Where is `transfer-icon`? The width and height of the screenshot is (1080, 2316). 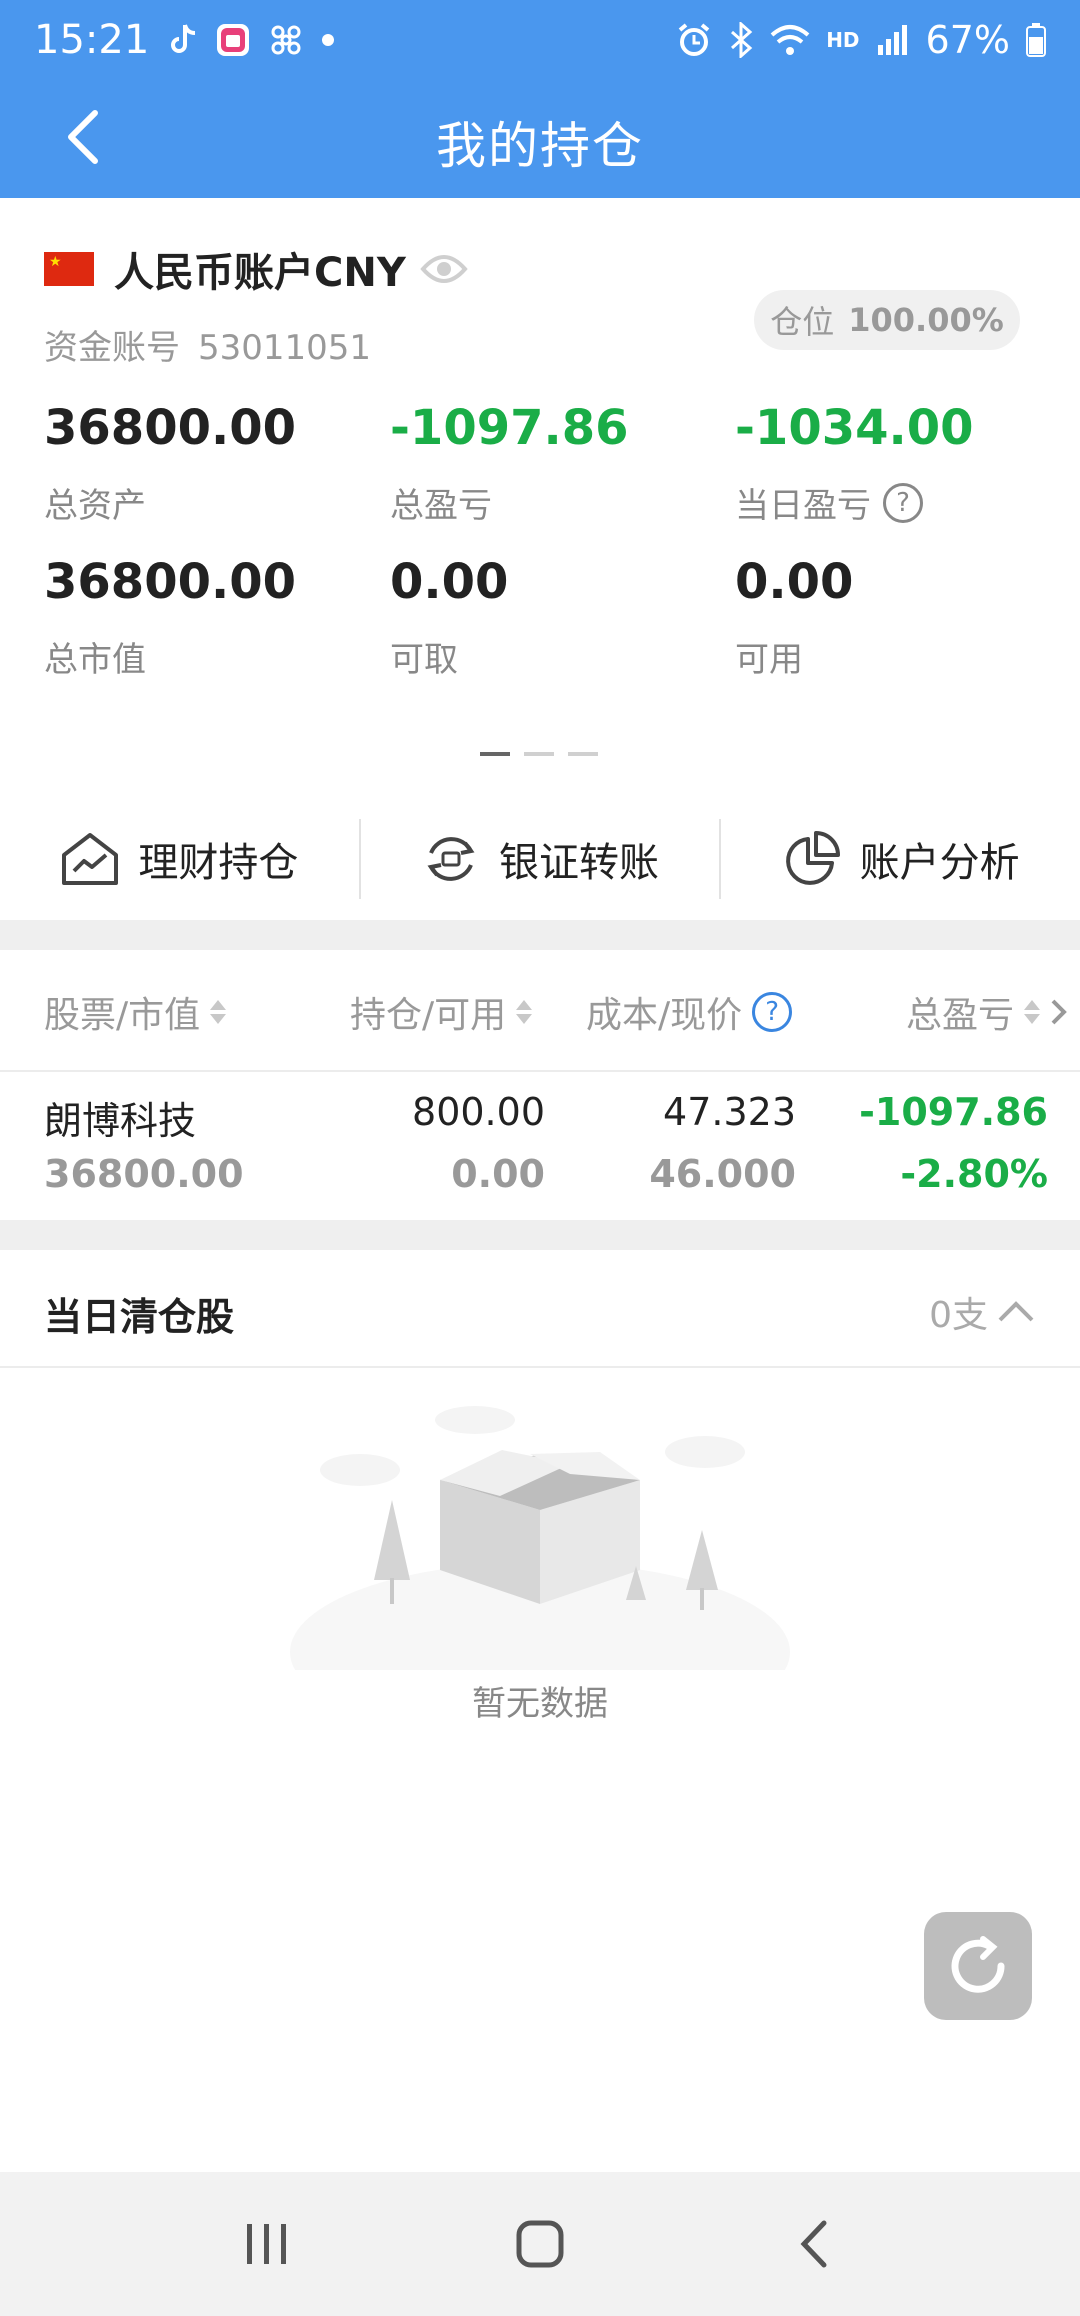 transfer-icon is located at coordinates (451, 859).